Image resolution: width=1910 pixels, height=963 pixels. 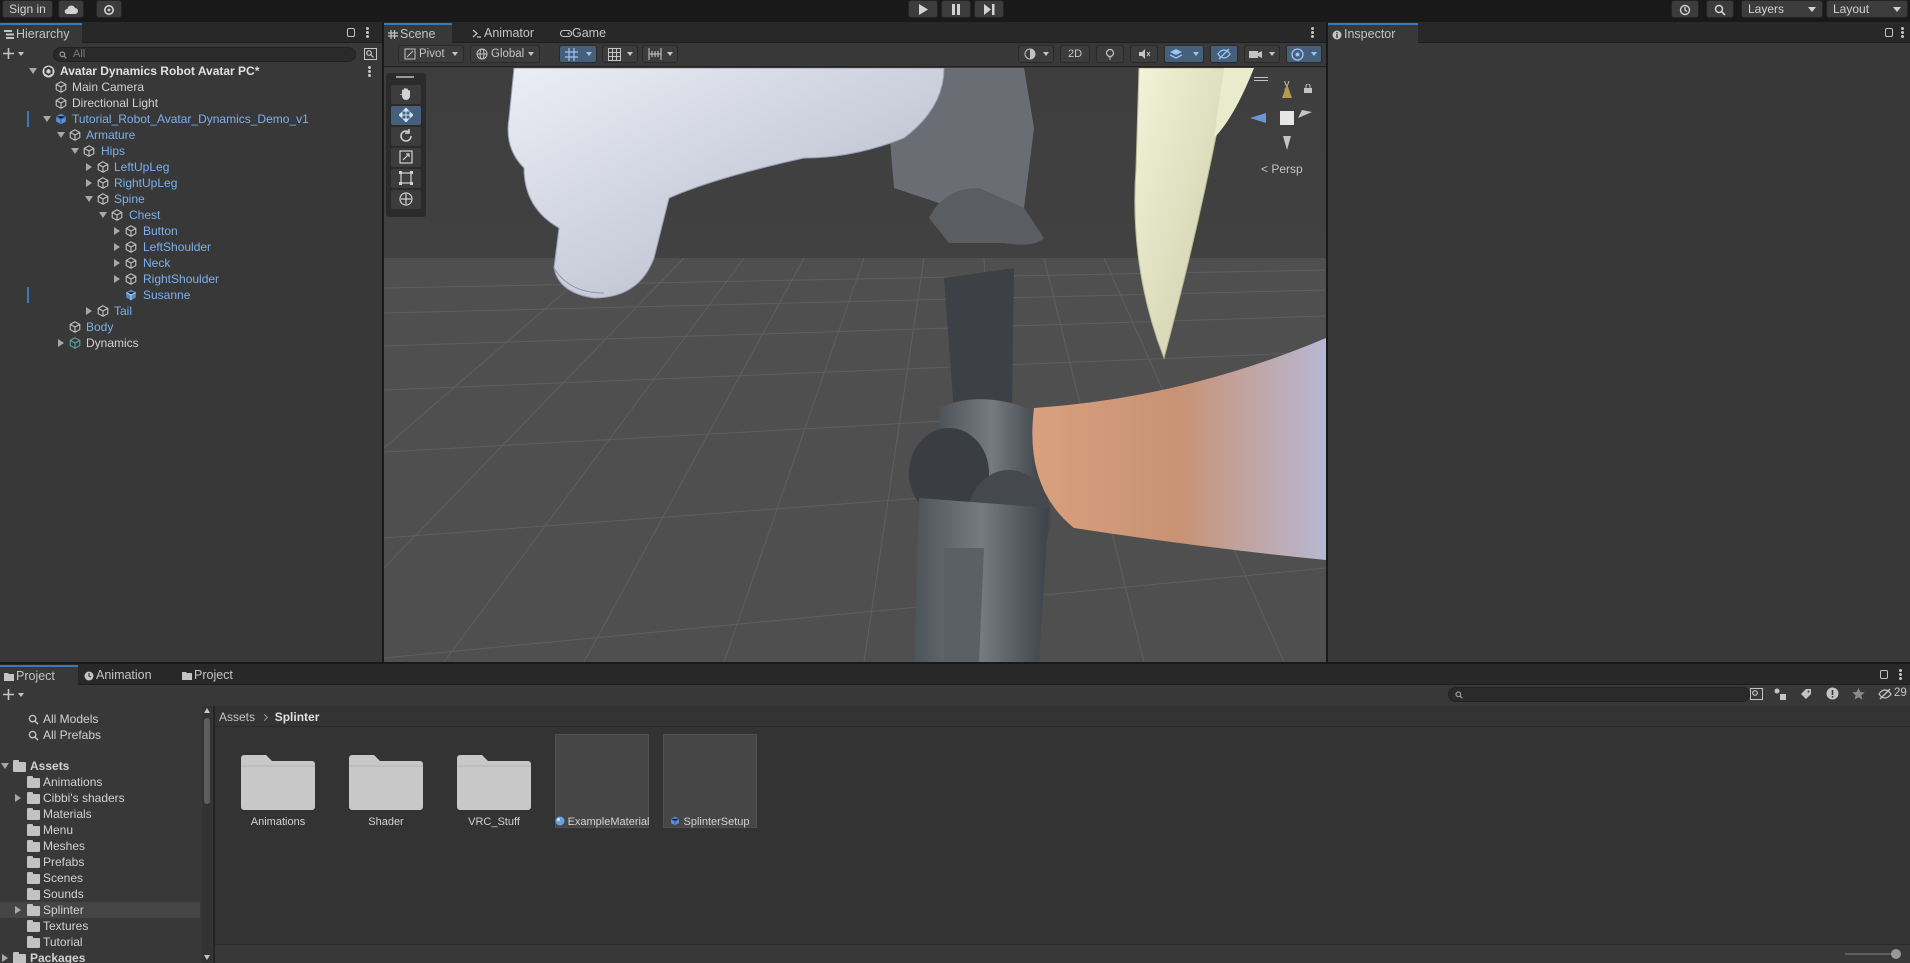 I want to click on project-create-button, so click(x=15, y=695).